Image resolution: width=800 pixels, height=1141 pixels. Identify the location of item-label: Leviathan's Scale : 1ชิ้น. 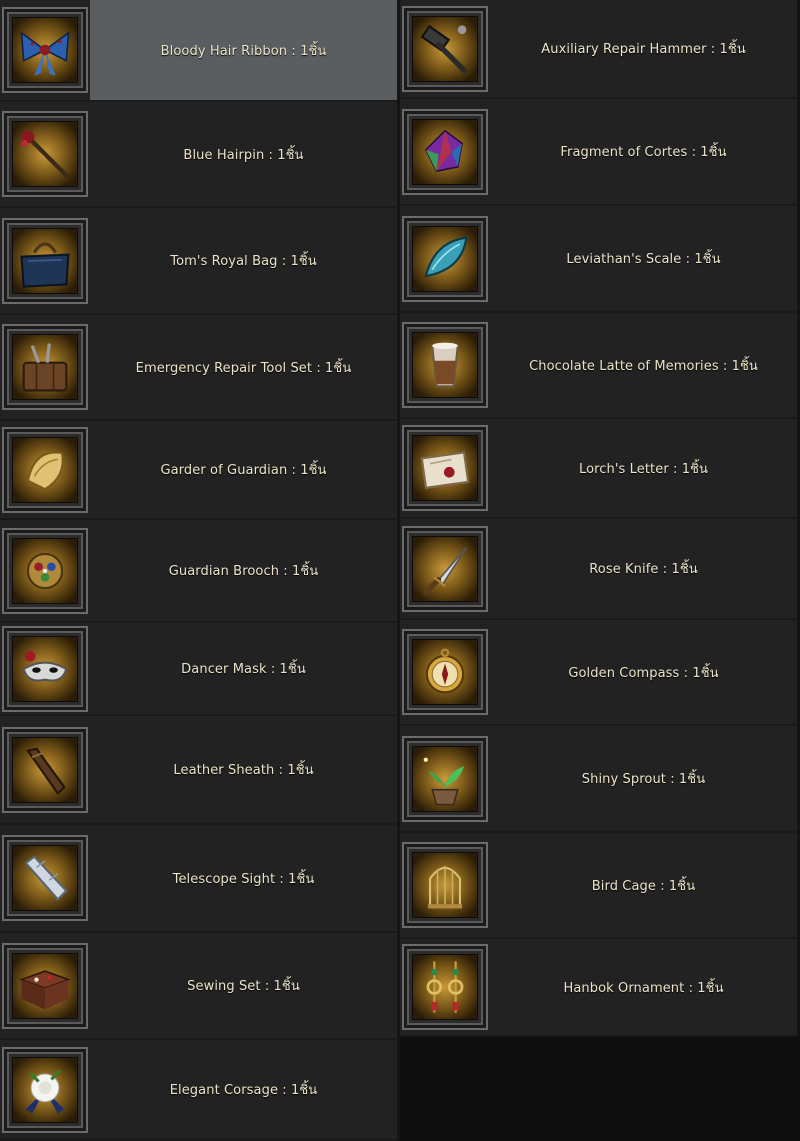
(643, 259).